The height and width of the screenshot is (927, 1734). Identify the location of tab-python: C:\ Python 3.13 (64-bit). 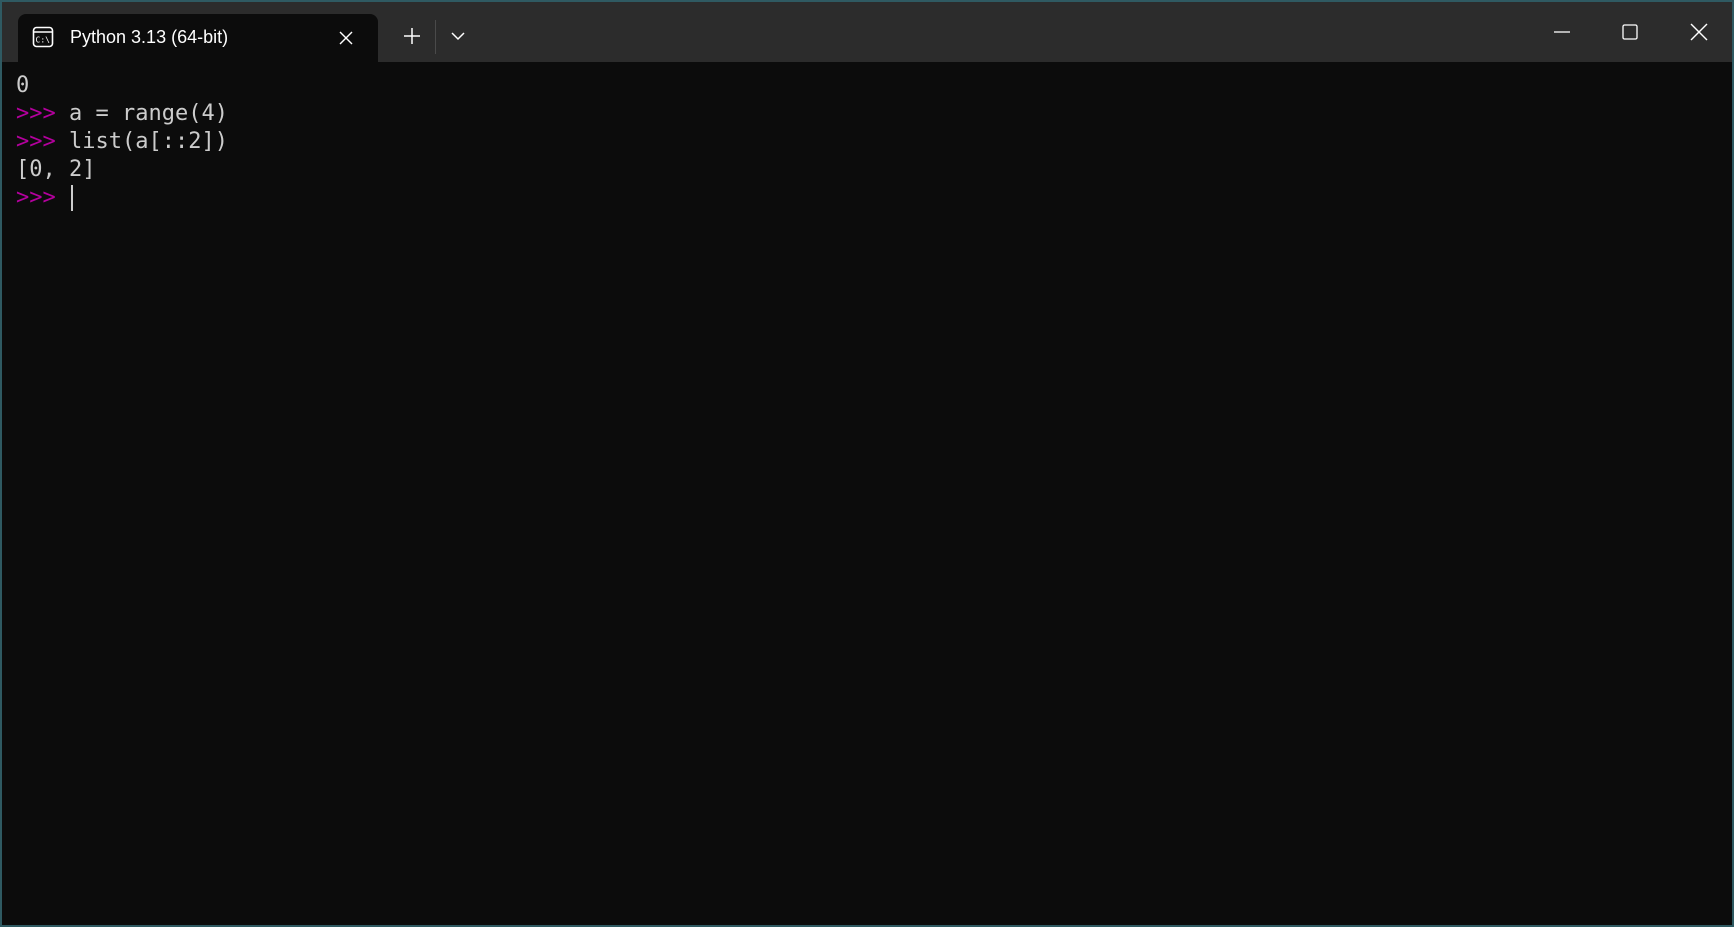
(198, 38).